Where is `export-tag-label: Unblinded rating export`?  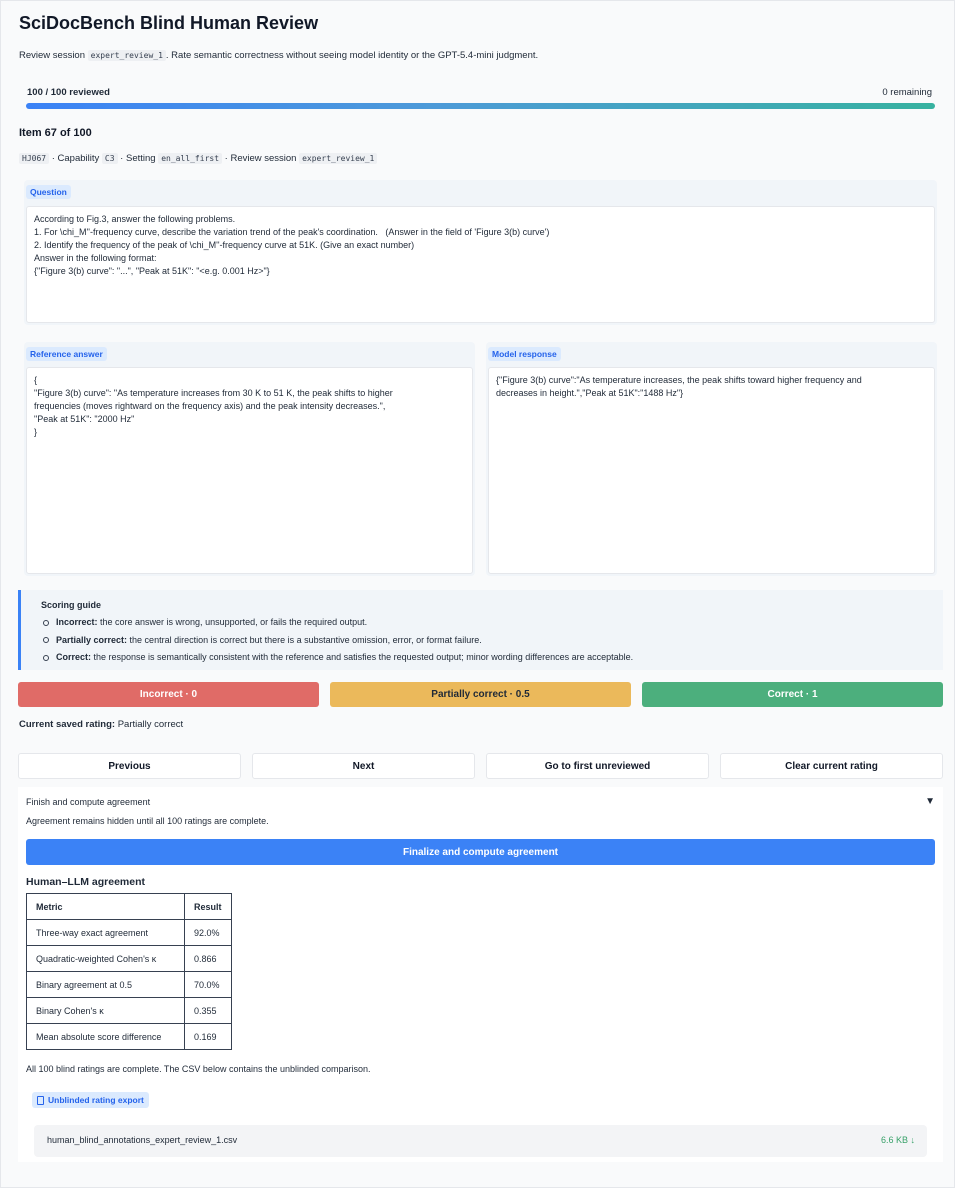 export-tag-label: Unblinded rating export is located at coordinates (96, 1100).